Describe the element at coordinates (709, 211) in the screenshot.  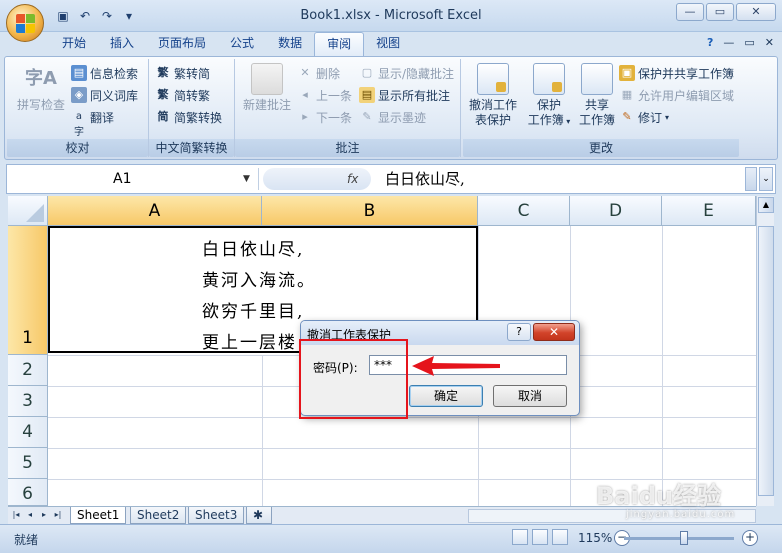
I see `column-header-e: E` at that location.